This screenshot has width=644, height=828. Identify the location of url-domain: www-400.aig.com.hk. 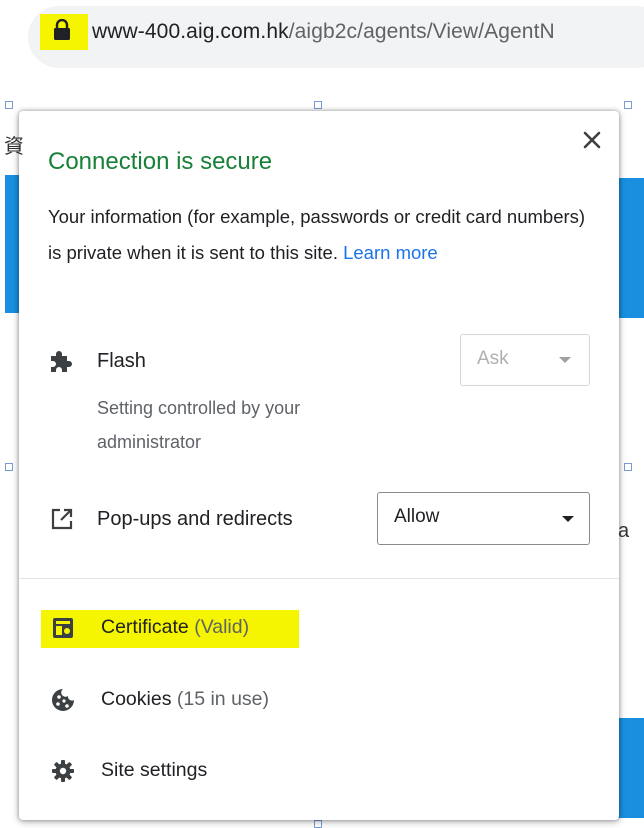
(190, 31).